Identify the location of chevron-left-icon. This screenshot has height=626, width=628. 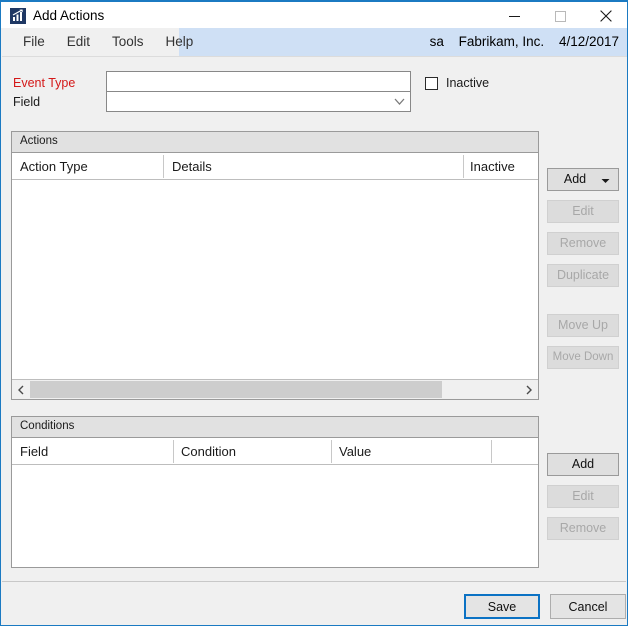
(21, 389).